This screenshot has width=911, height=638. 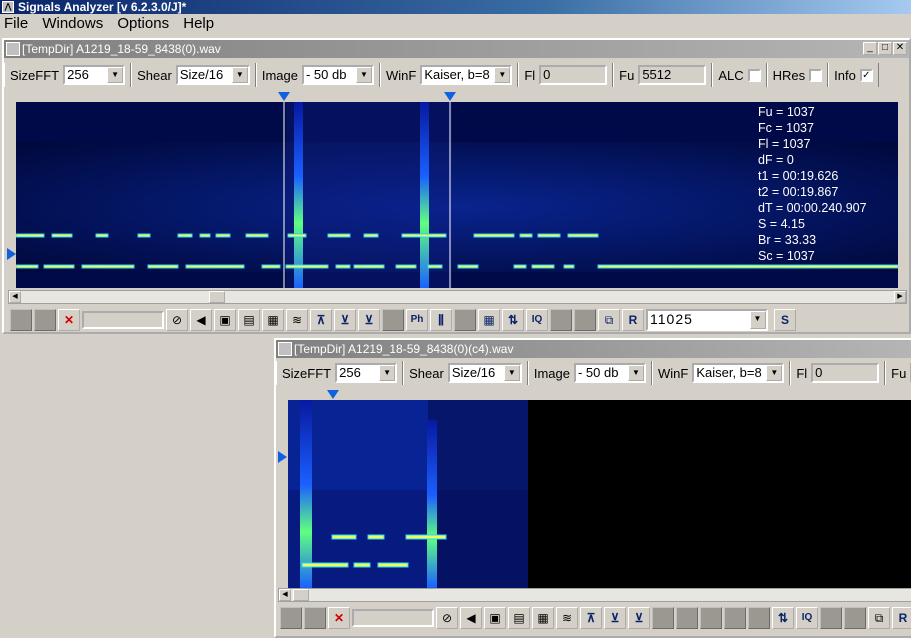 I want to click on progress-field, so click(x=123, y=320).